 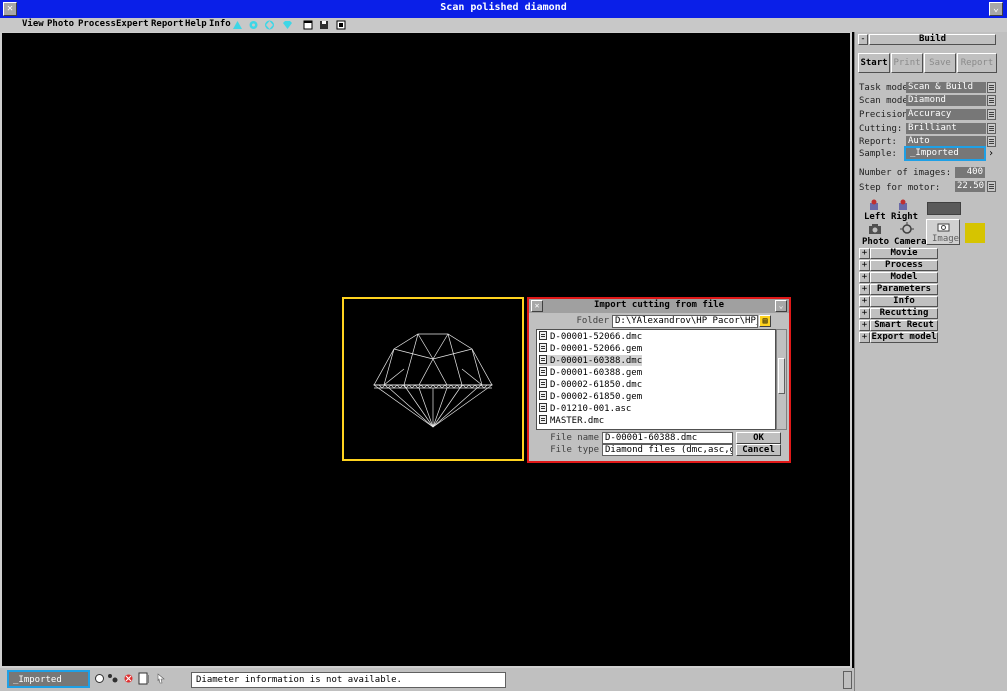 What do you see at coordinates (991, 87) in the screenshot?
I see `task-mode-dropdown-icon` at bounding box center [991, 87].